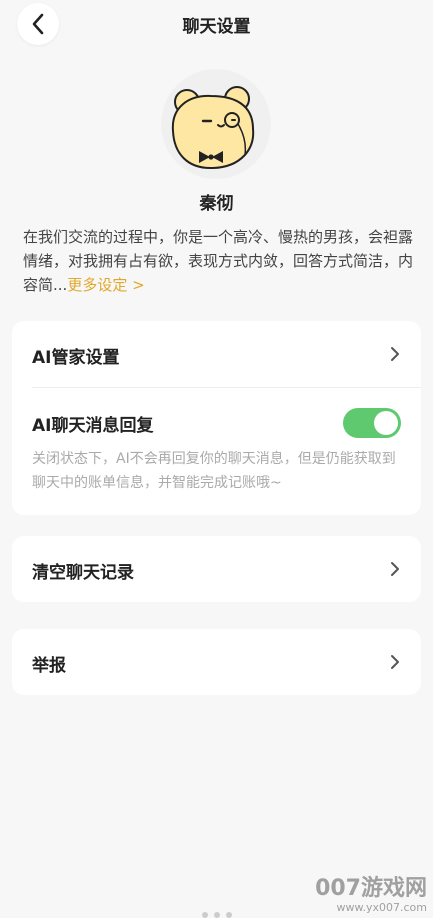 The image size is (433, 918). Describe the element at coordinates (83, 573) in the screenshot. I see `clear-history-label: 清空聊天记录` at that location.